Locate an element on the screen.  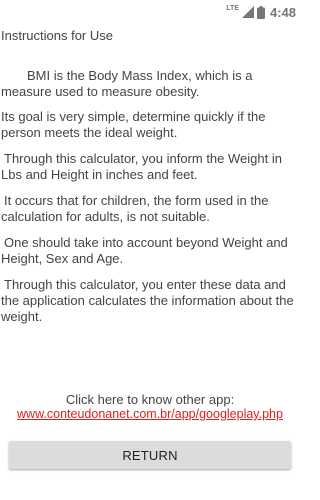
status-icons: LTE 4:48 is located at coordinates (261, 12).